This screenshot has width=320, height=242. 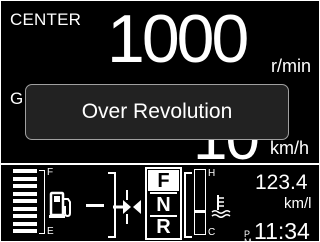 I want to click on fuel-economy-unit: km/l, so click(x=298, y=203).